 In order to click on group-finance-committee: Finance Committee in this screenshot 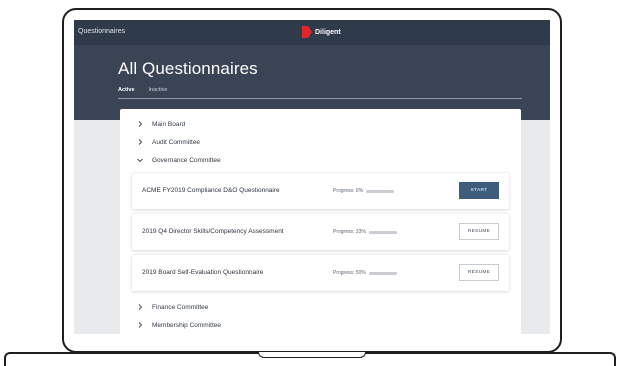, I will do `click(171, 307)`.